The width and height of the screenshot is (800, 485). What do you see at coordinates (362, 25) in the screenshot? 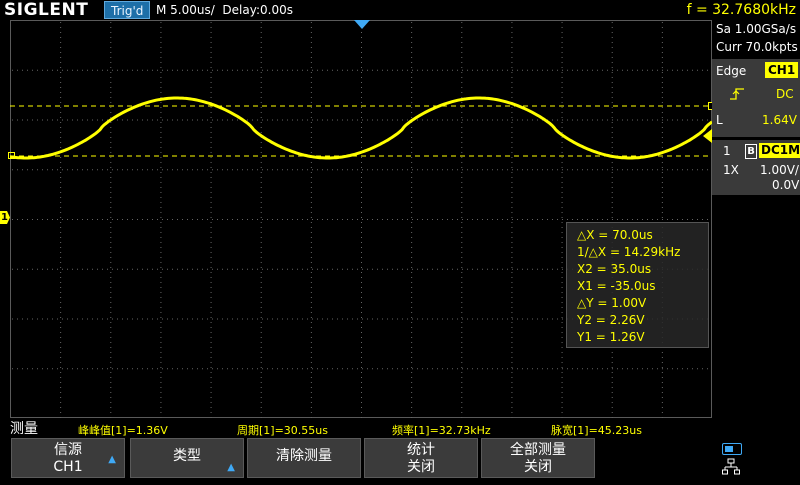
I see `trigger-position-marker-icon` at bounding box center [362, 25].